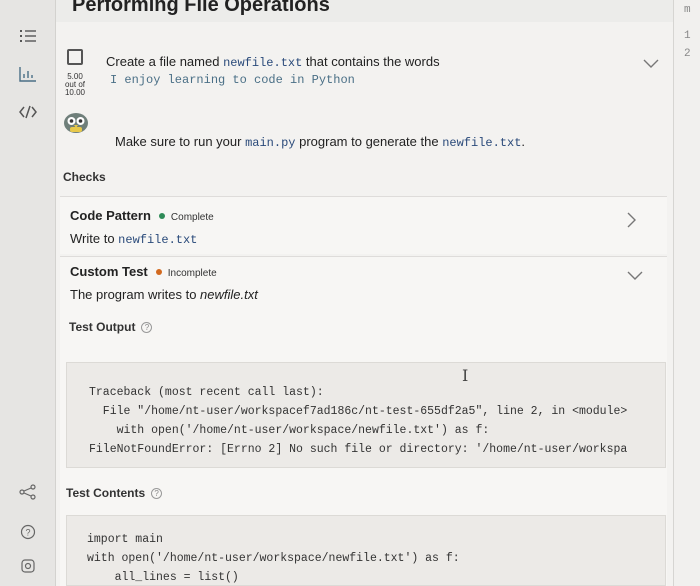  I want to click on status-badge: Complete, so click(192, 217).